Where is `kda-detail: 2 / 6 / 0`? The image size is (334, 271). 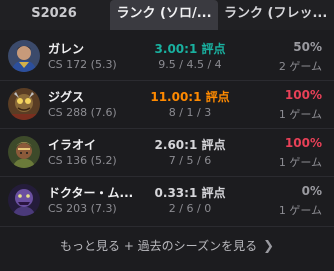
kda-detail: 2 / 6 / 0 is located at coordinates (190, 208).